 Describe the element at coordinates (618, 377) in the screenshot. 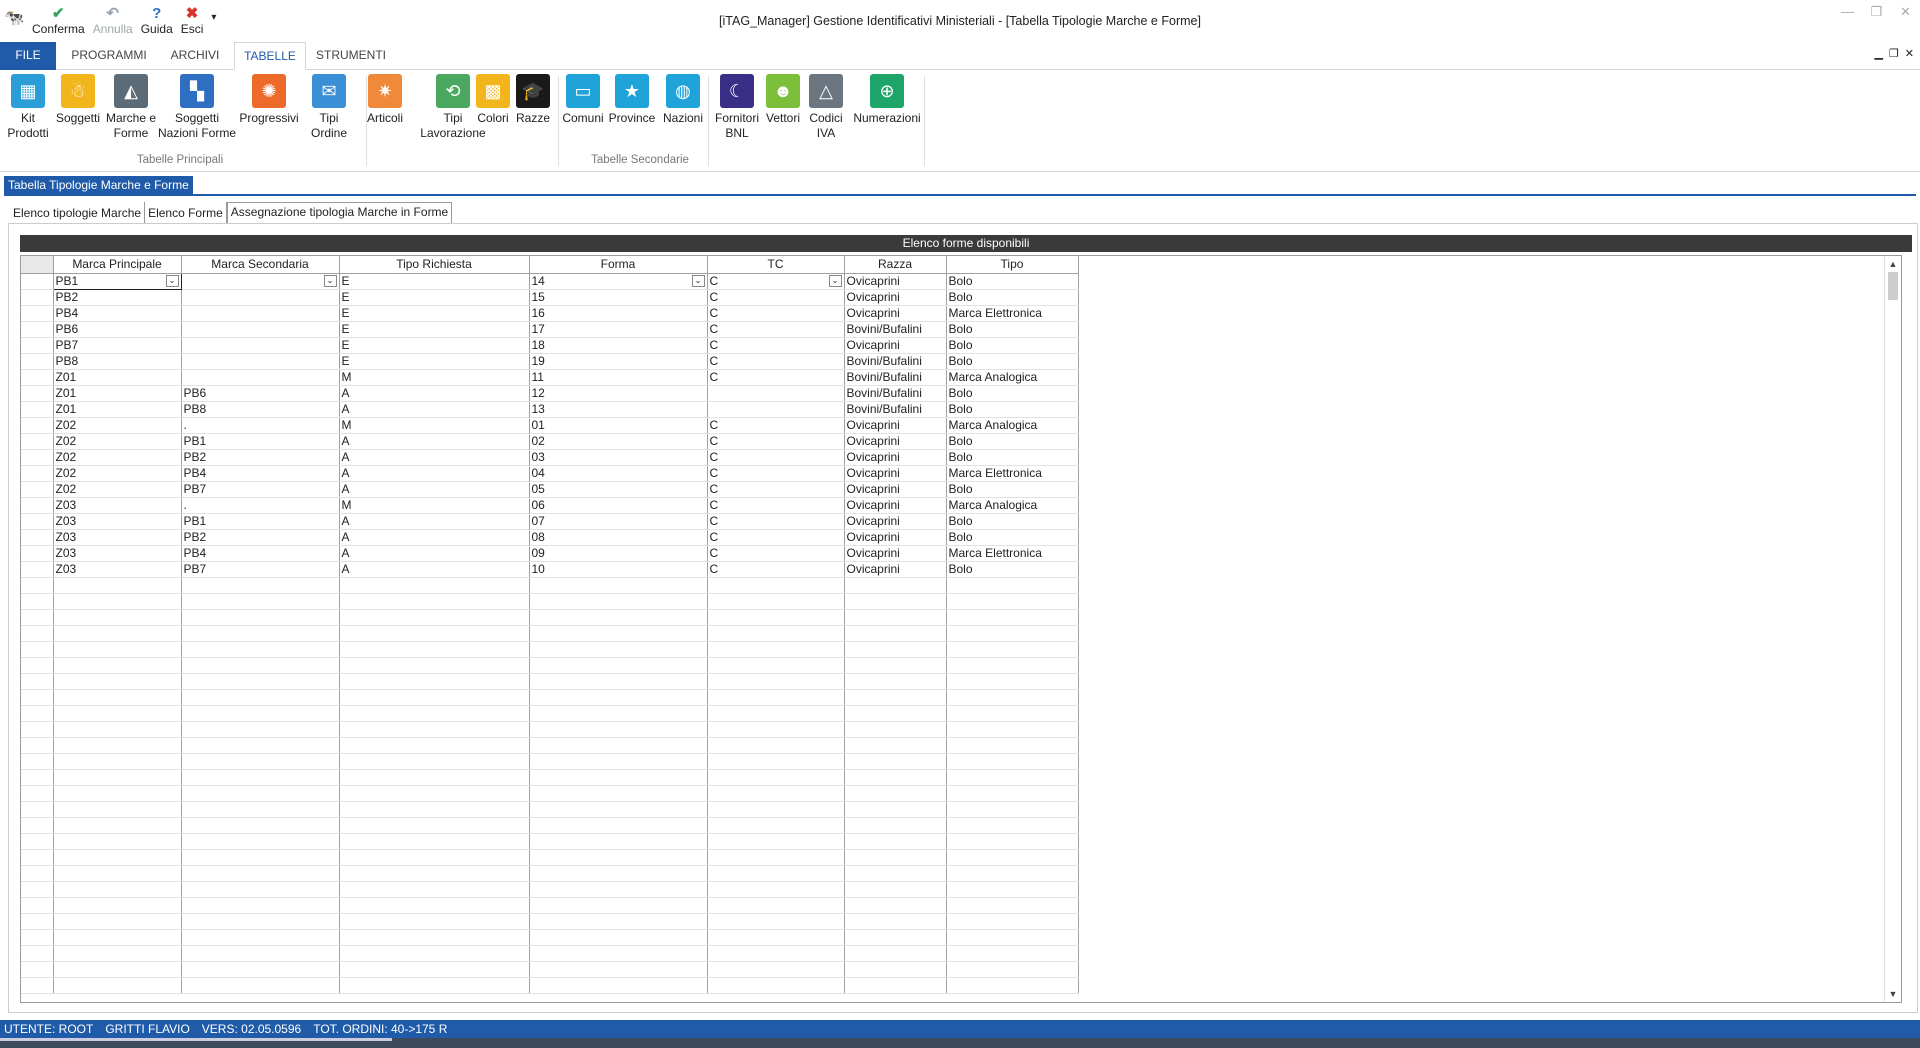

I see `table-cell: 11` at that location.